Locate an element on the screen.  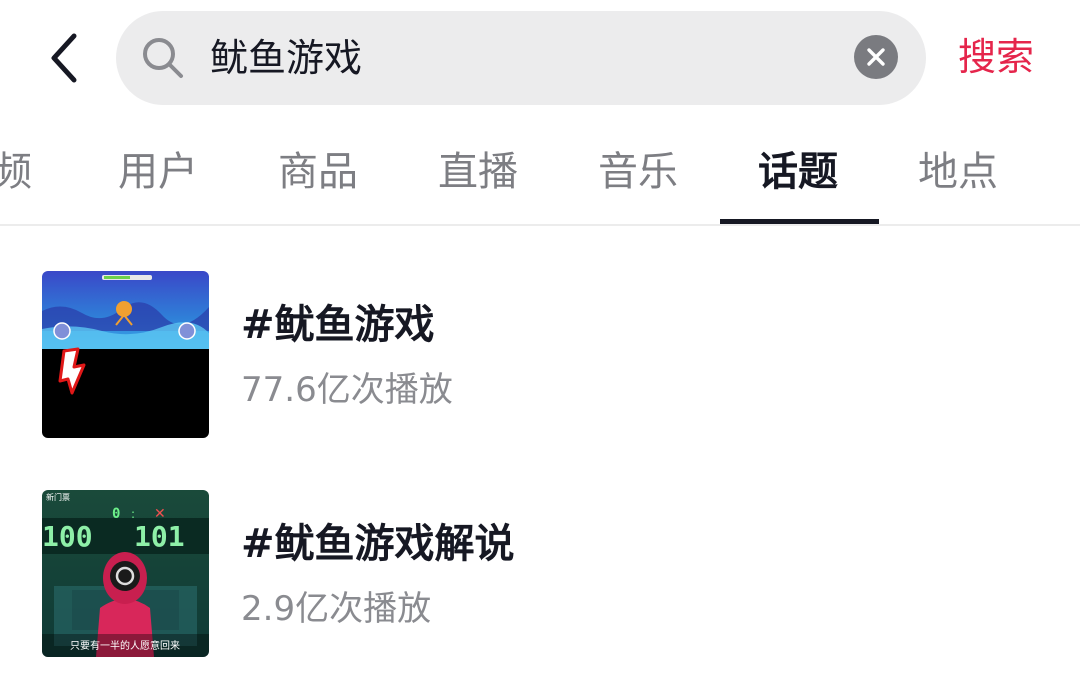
topic-play-count: 2.9亿次播放 is located at coordinates (336, 609).